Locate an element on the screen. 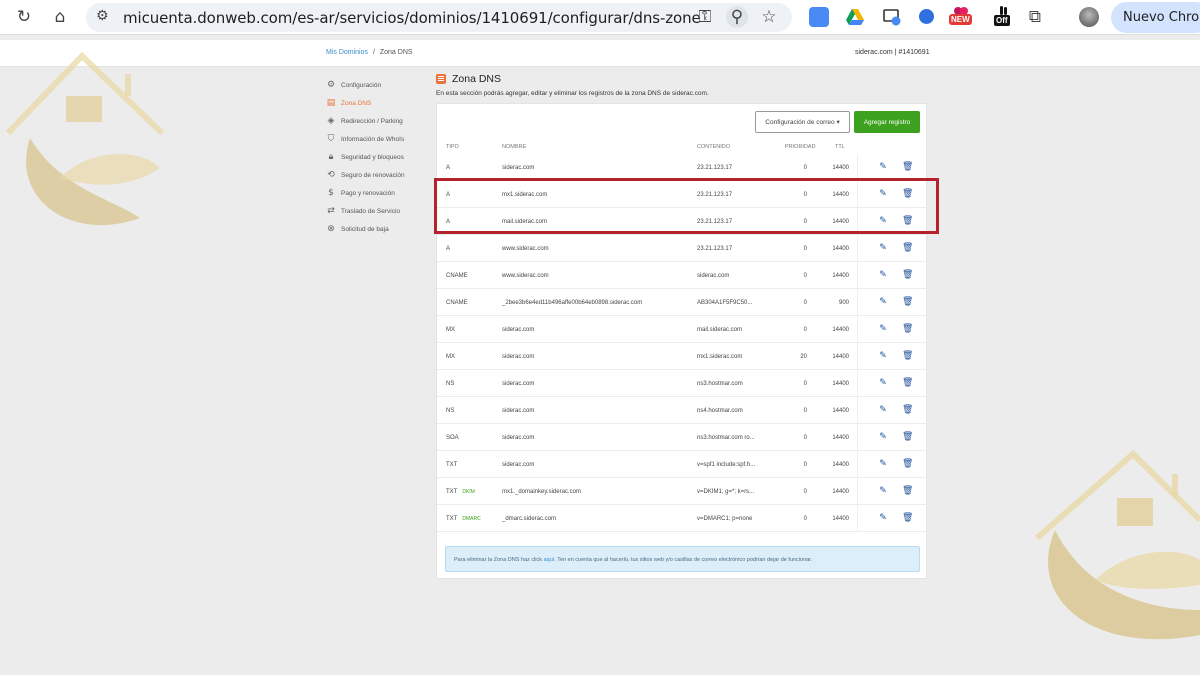 The image size is (1200, 675). page-title-text: Zona DNS is located at coordinates (477, 79).